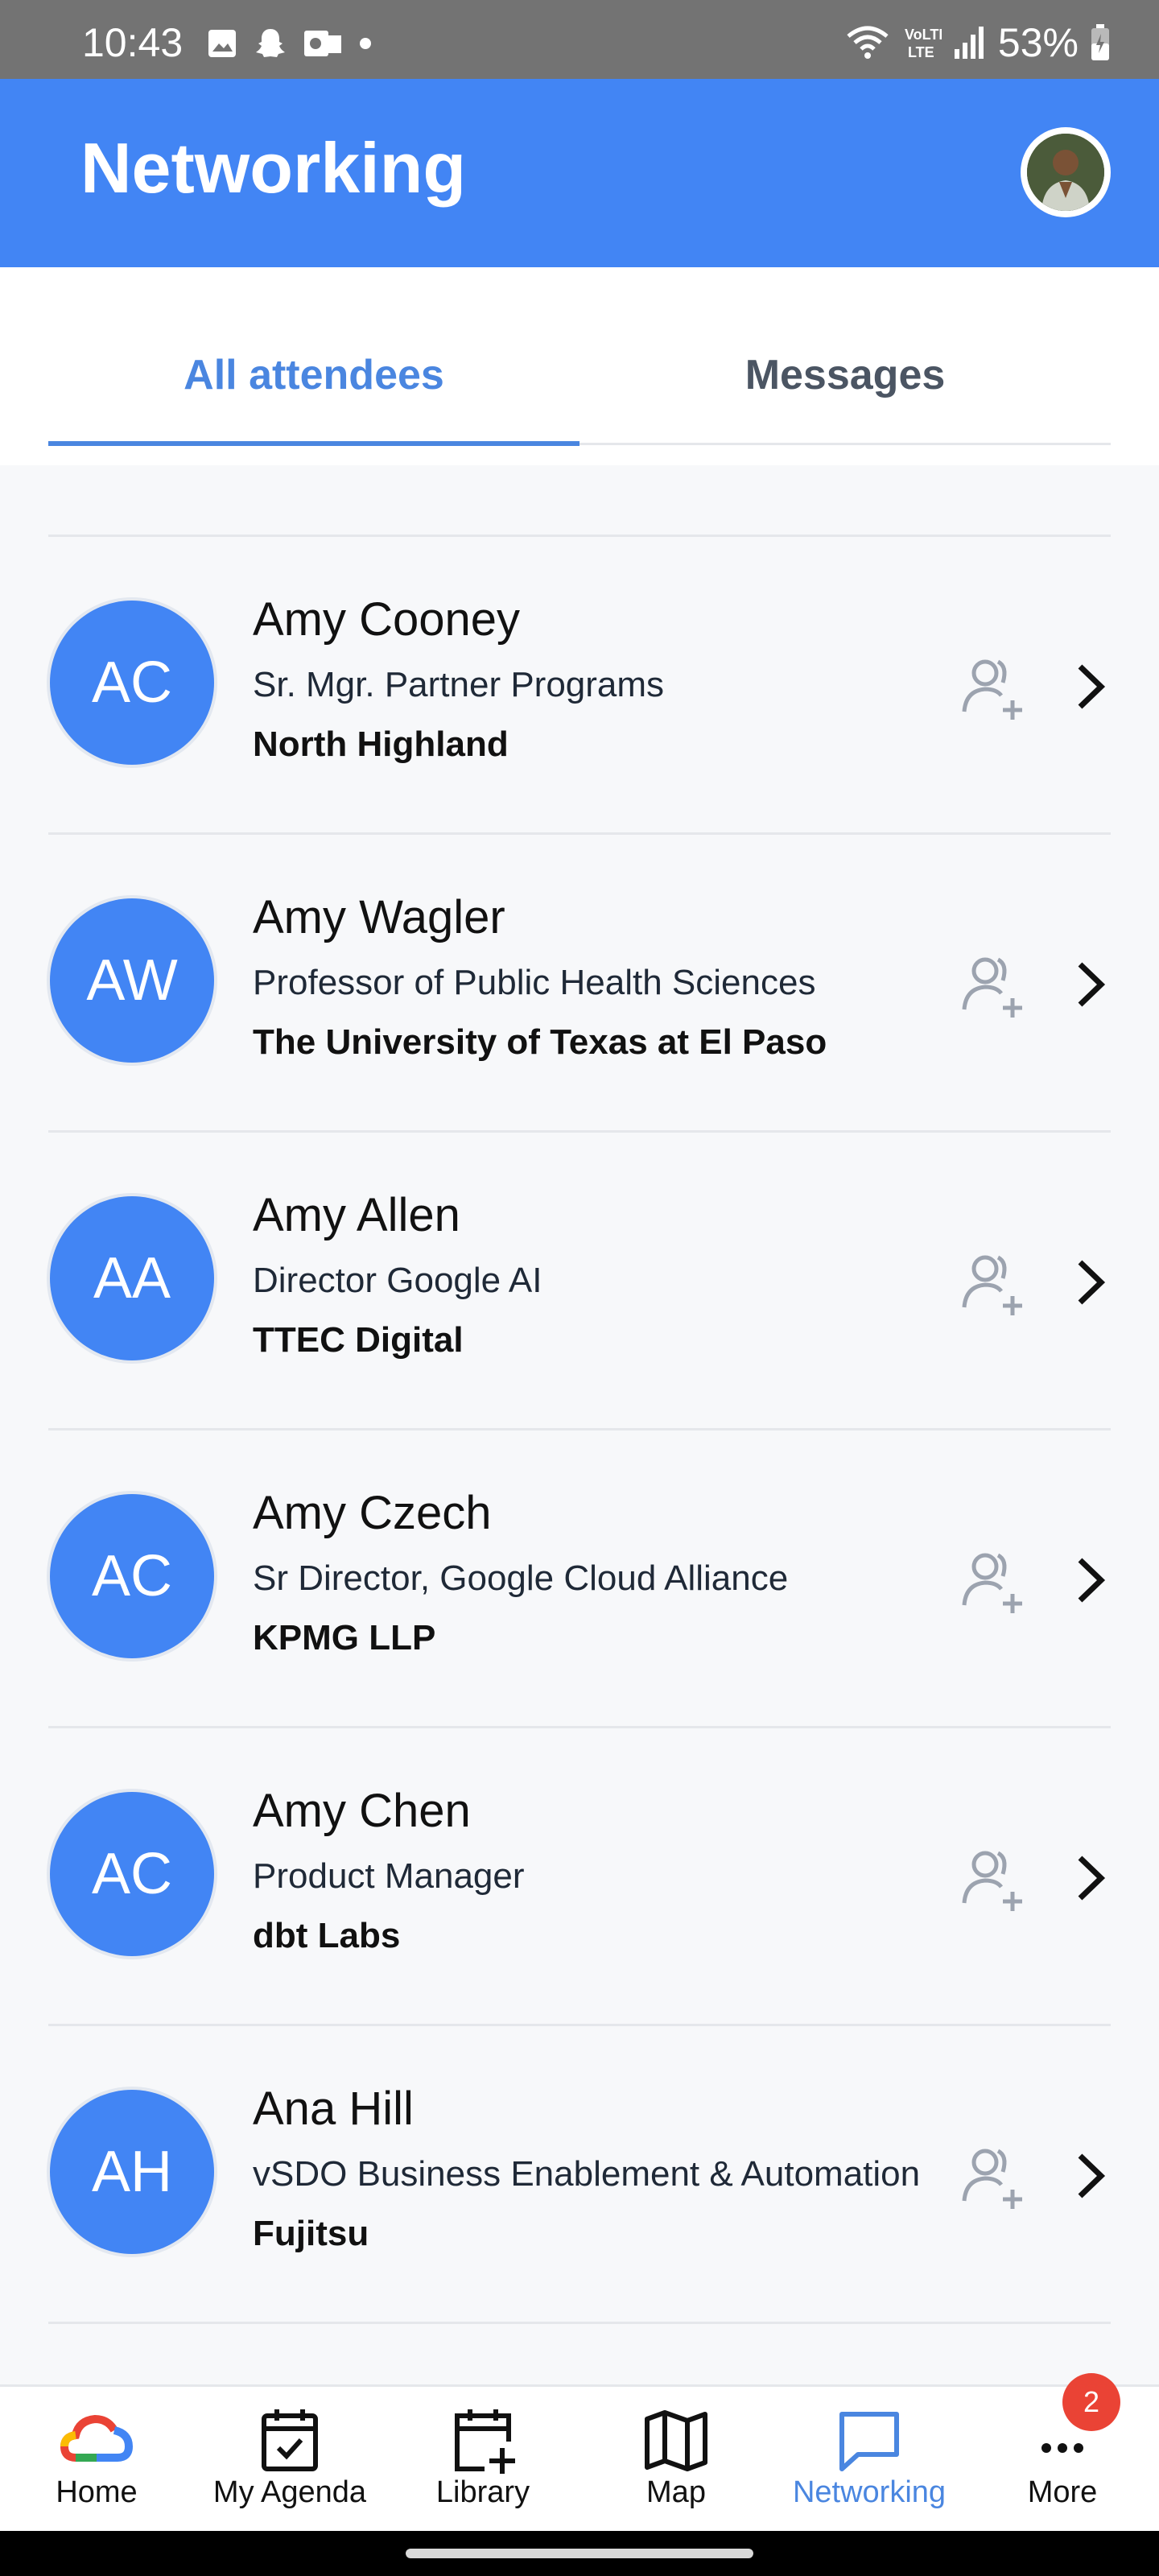 This screenshot has width=1159, height=2576. What do you see at coordinates (923, 35) in the screenshot?
I see `svg-text: VoLTE` at bounding box center [923, 35].